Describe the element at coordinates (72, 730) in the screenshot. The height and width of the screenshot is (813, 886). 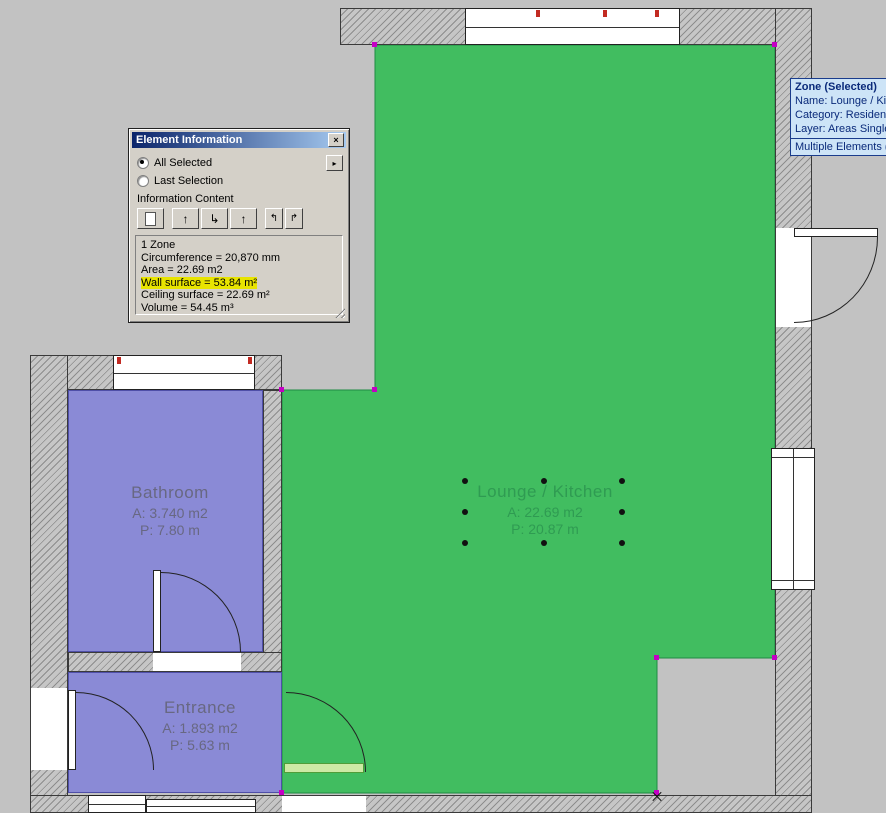
I see `door-entrance-leaf` at that location.